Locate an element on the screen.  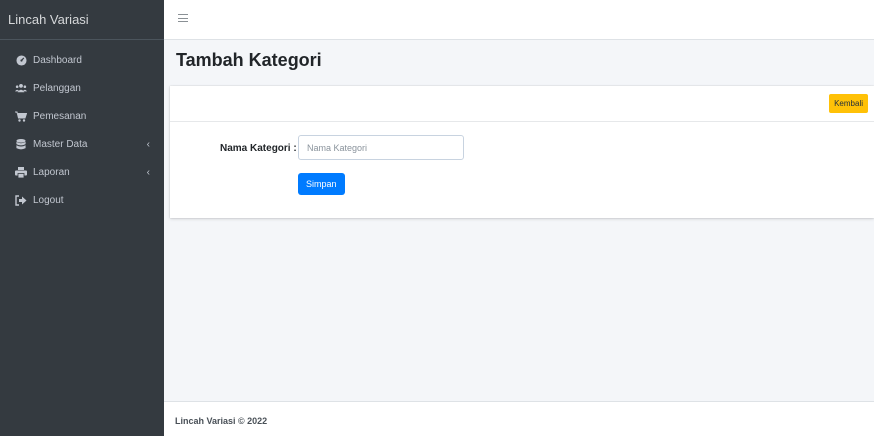
save-button: Simpan is located at coordinates (321, 184).